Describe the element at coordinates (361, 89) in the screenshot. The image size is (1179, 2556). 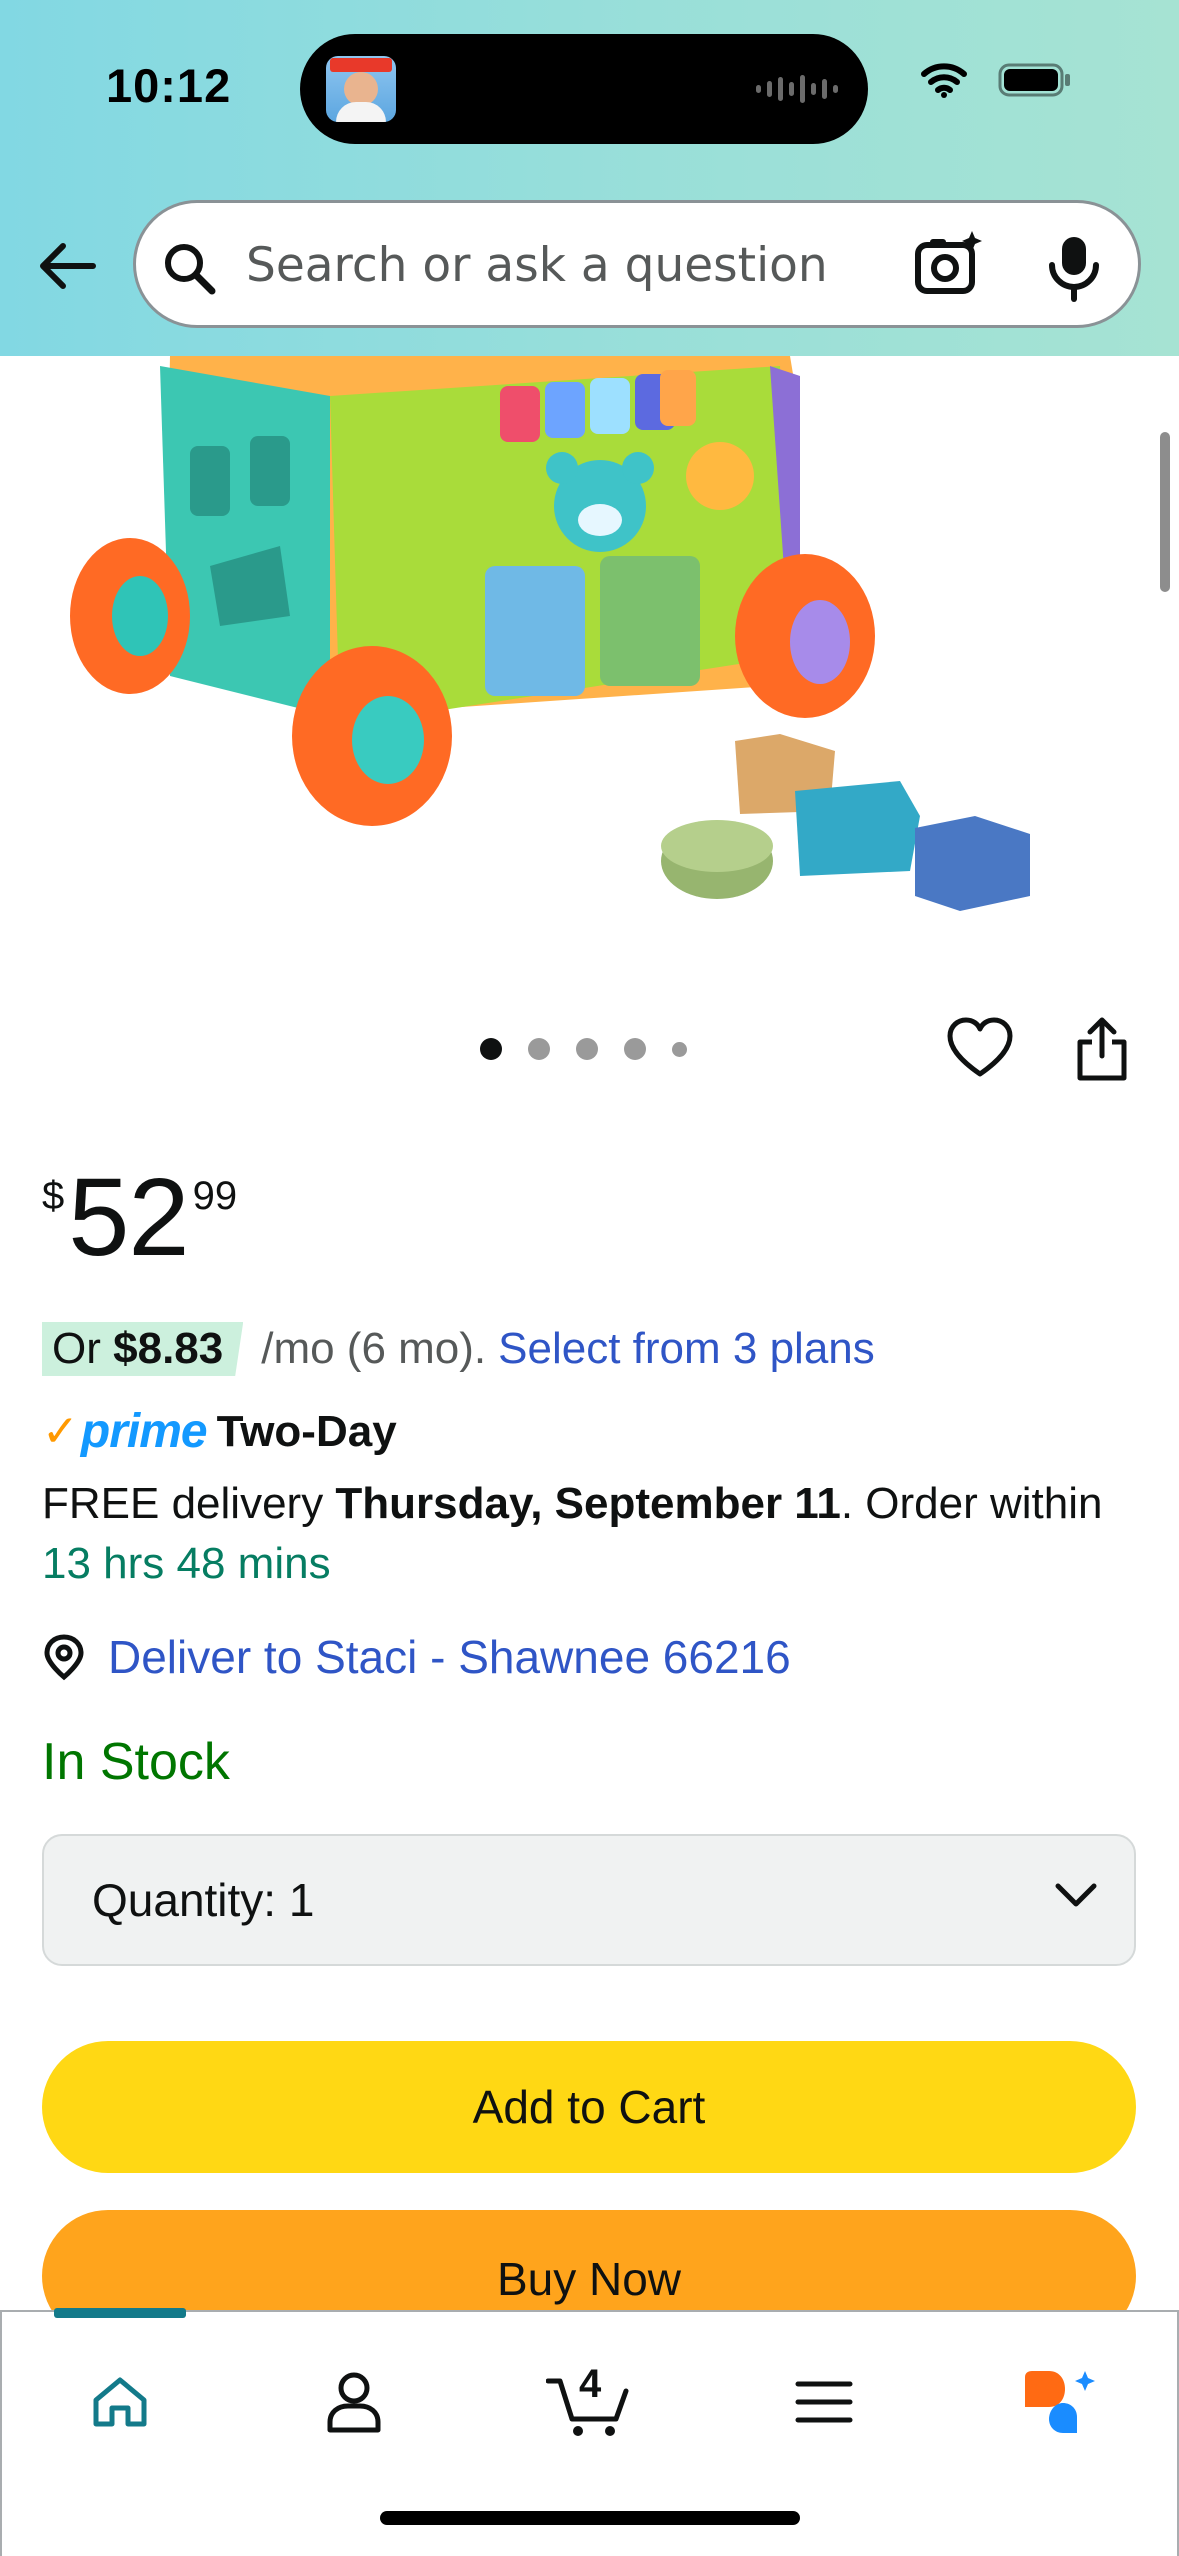
I see `now-playing-app-icon` at that location.